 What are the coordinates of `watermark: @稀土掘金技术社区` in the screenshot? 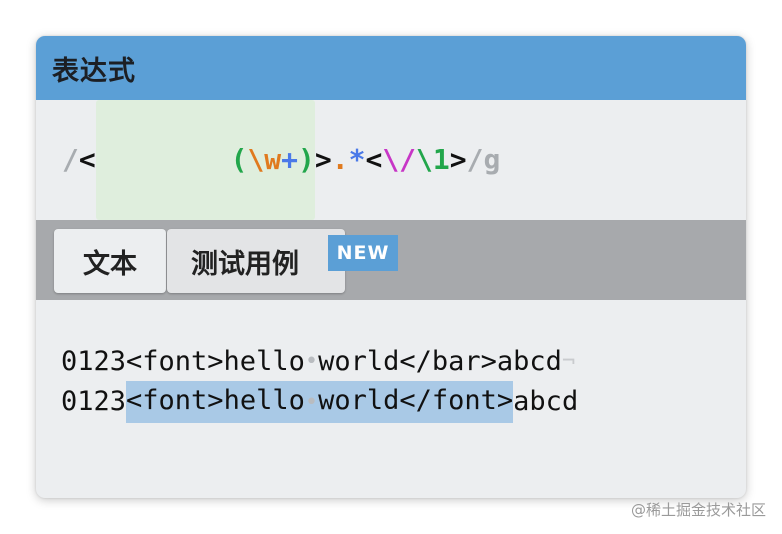 It's located at (698, 510).